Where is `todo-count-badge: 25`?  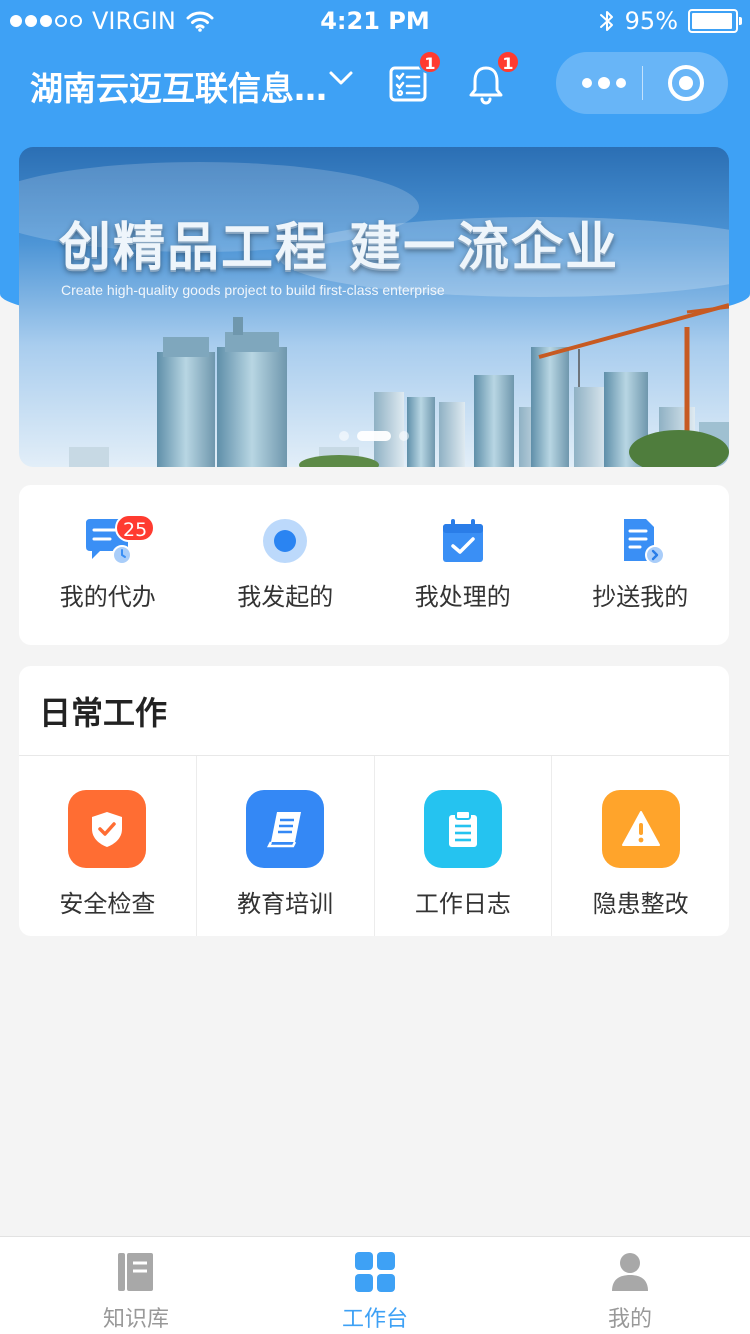
todo-count-badge: 25 is located at coordinates (135, 528).